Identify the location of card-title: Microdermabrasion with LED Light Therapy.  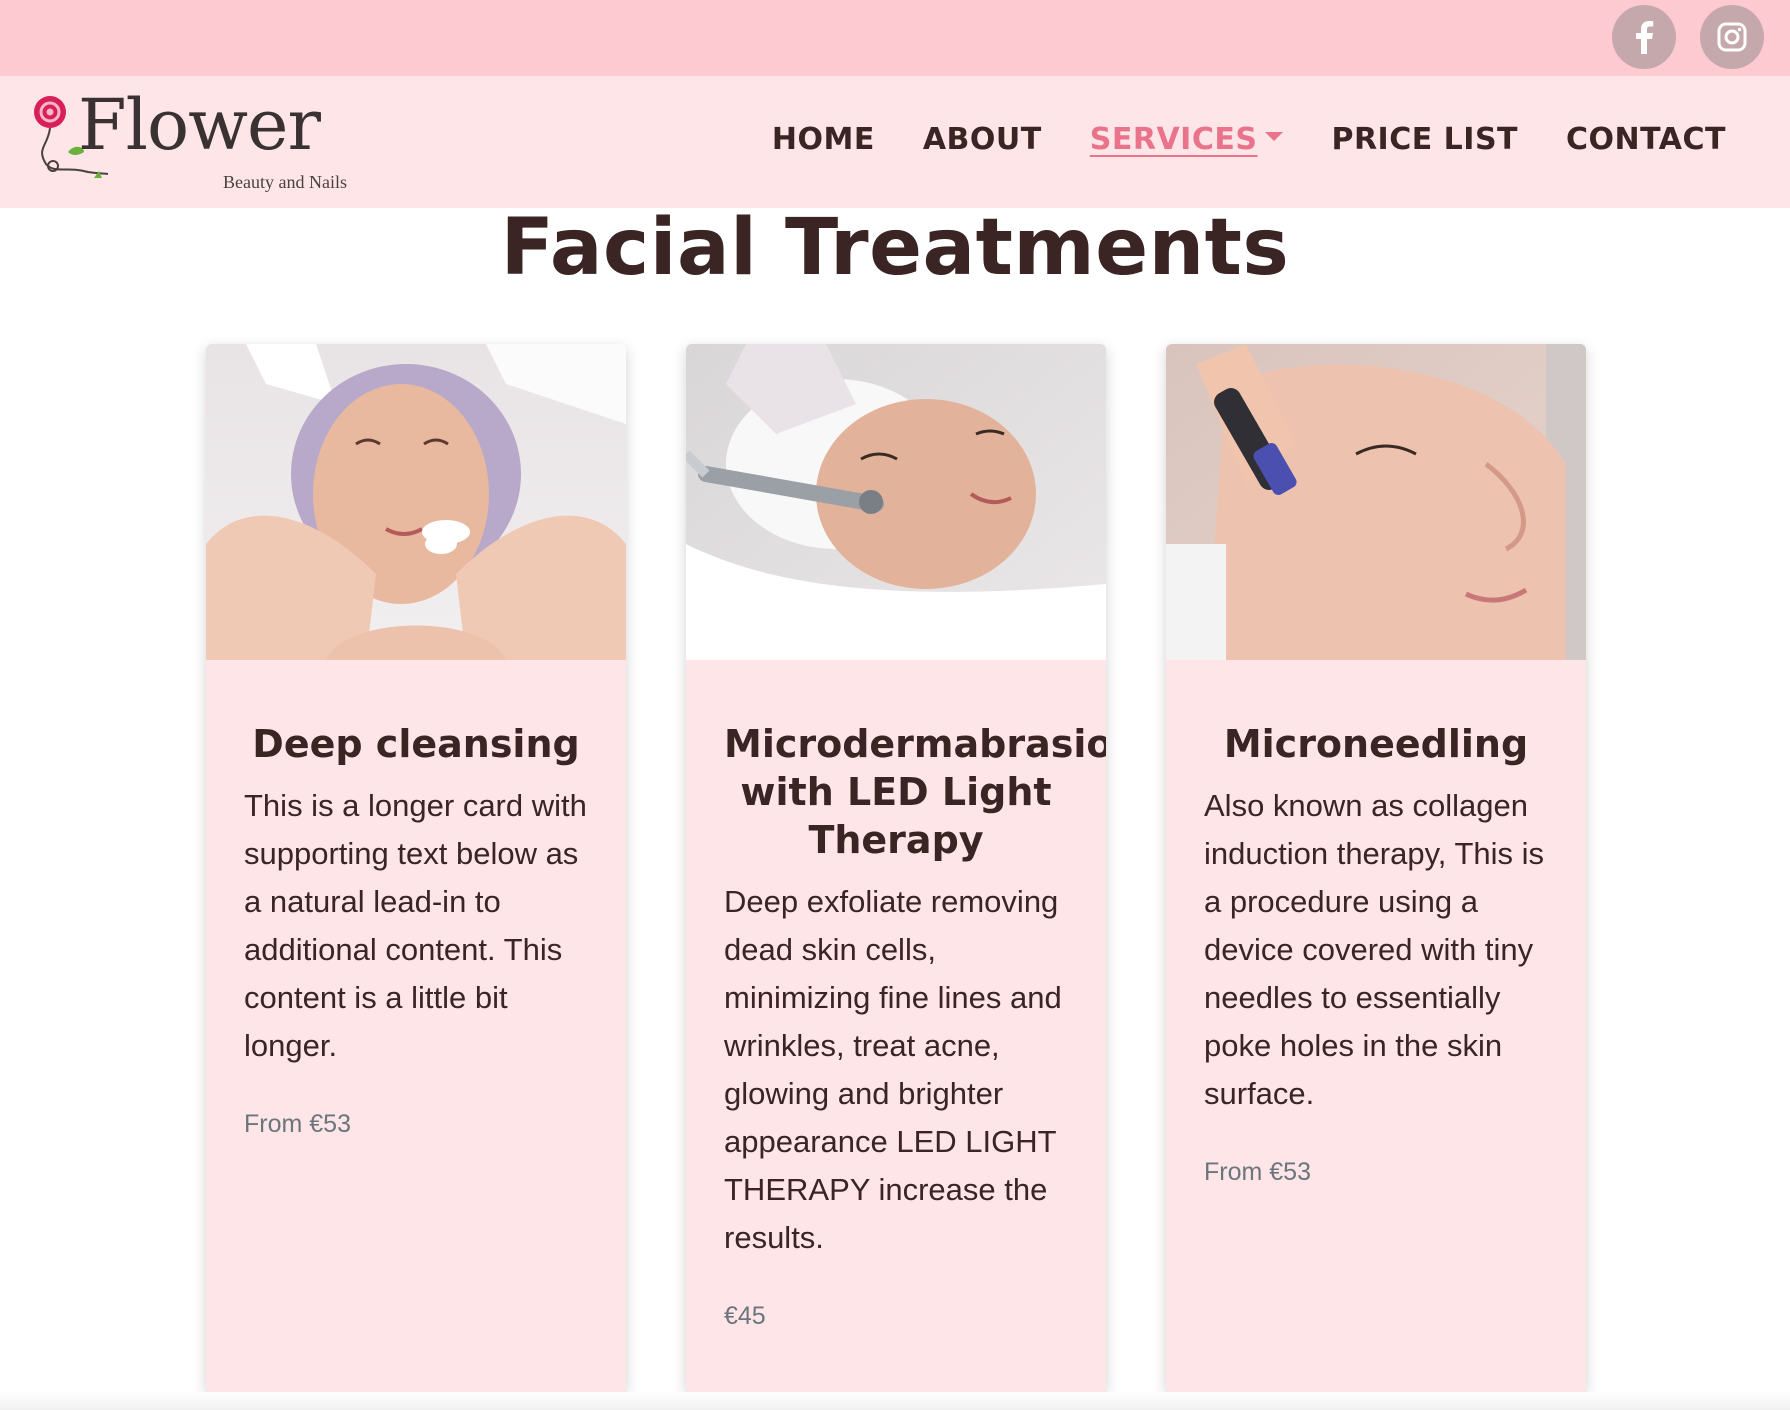
(915, 792).